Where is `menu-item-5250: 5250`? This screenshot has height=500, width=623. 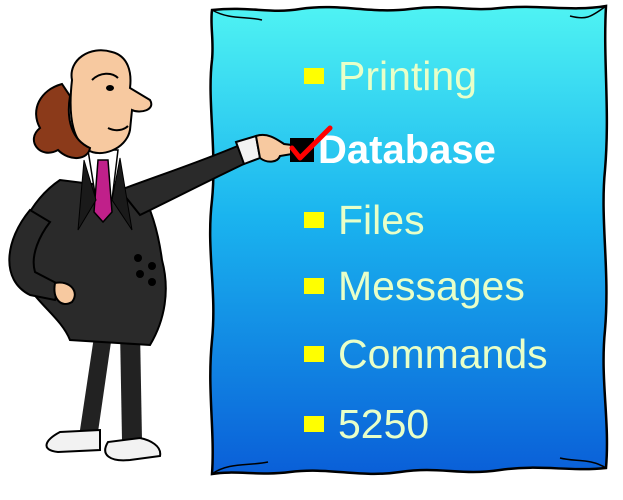
menu-item-5250: 5250 is located at coordinates (363, 424).